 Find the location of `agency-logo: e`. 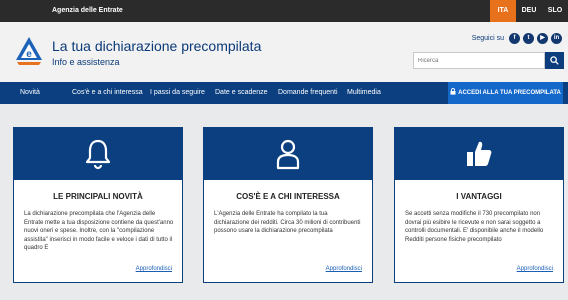

agency-logo: e is located at coordinates (29, 51).